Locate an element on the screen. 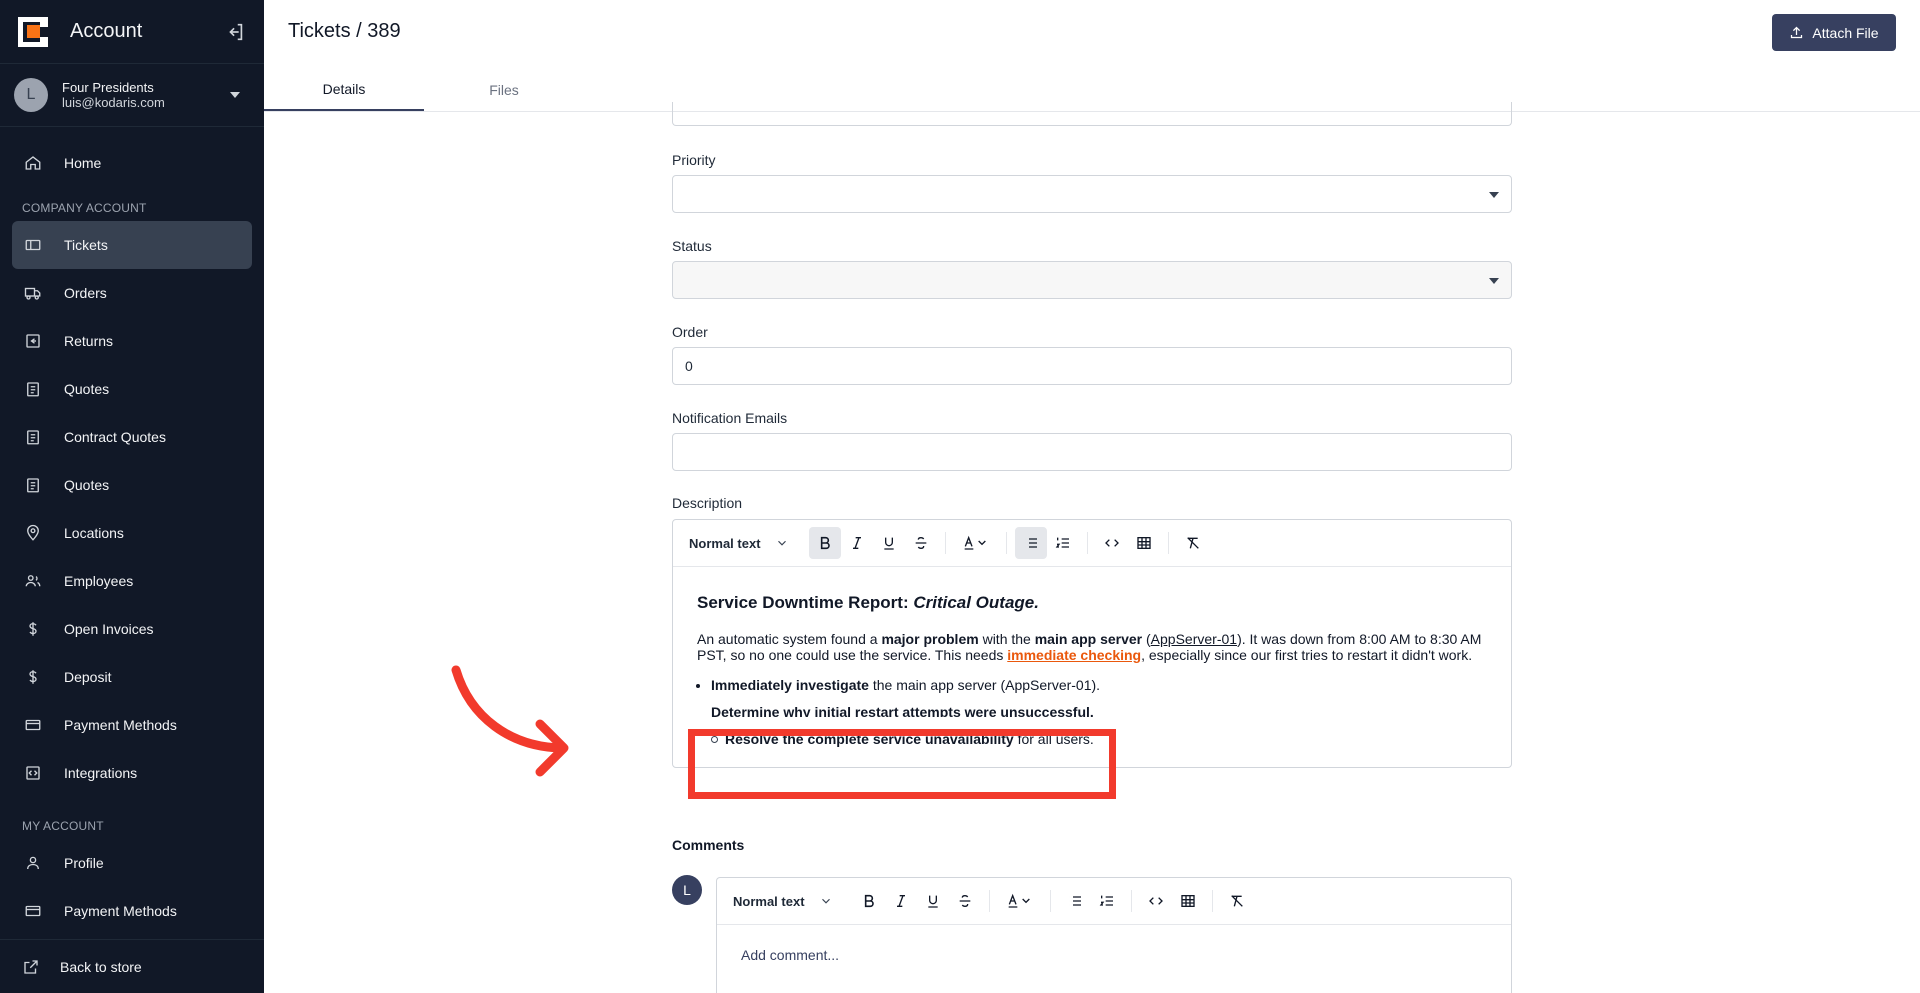  annotation-arrow-icon is located at coordinates (510, 721).